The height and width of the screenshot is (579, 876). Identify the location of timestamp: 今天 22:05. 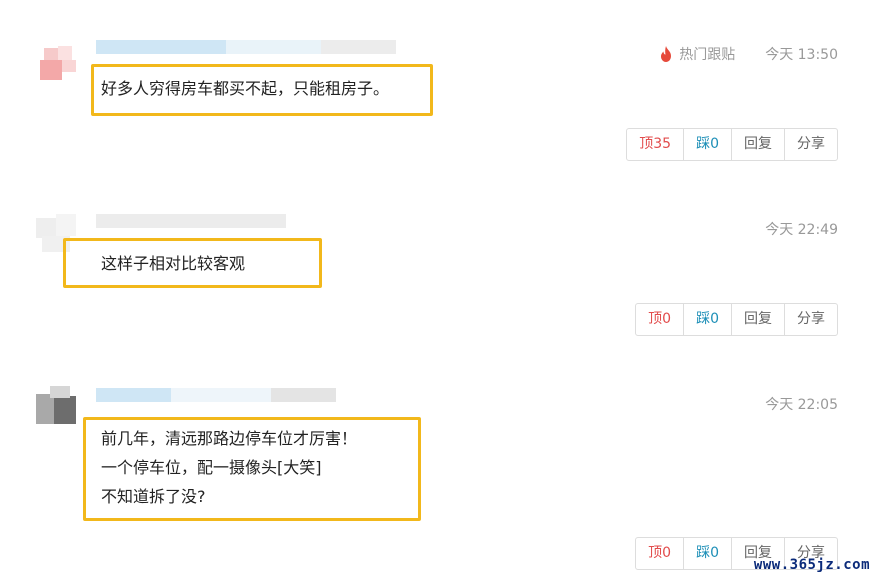
(801, 405).